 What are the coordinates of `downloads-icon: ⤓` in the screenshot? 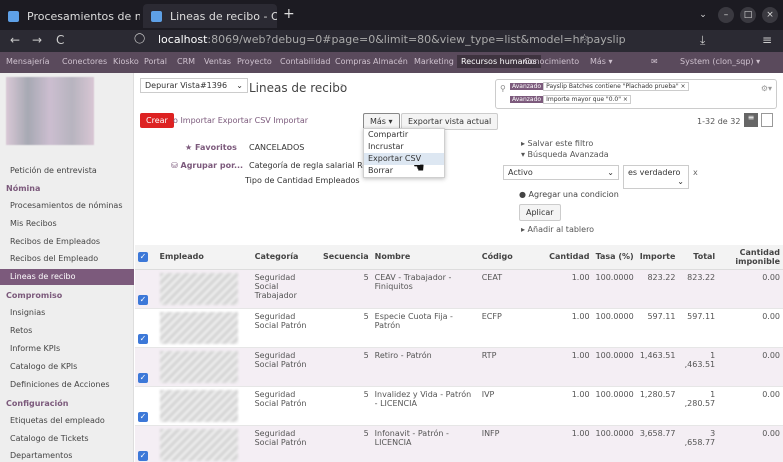 It's located at (702, 40).